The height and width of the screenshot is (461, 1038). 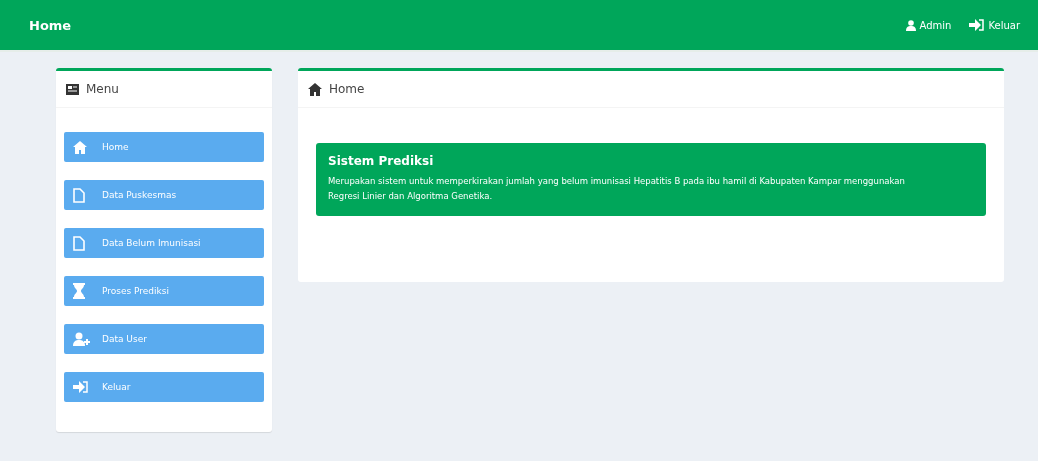 What do you see at coordinates (347, 89) in the screenshot?
I see `panel-title: Home` at bounding box center [347, 89].